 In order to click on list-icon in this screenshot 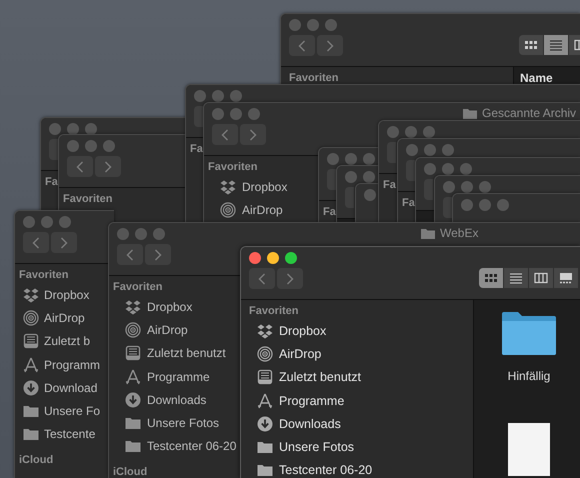, I will do `click(556, 45)`.